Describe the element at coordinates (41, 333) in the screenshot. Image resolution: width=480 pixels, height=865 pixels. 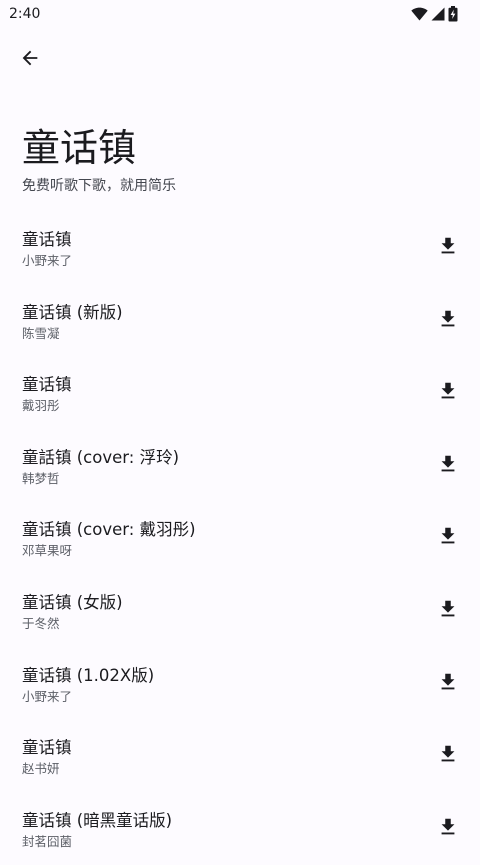
I see `song-artist: 陈雪凝` at that location.